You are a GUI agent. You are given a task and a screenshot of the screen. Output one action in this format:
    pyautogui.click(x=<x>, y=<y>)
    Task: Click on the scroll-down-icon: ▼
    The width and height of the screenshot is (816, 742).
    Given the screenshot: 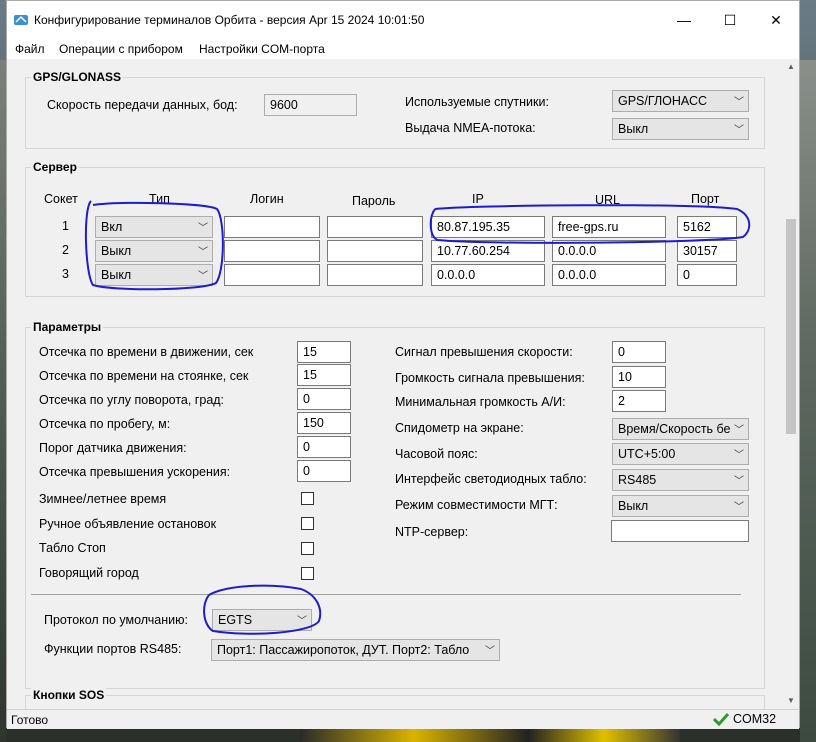 What is the action you would take?
    pyautogui.click(x=791, y=701)
    